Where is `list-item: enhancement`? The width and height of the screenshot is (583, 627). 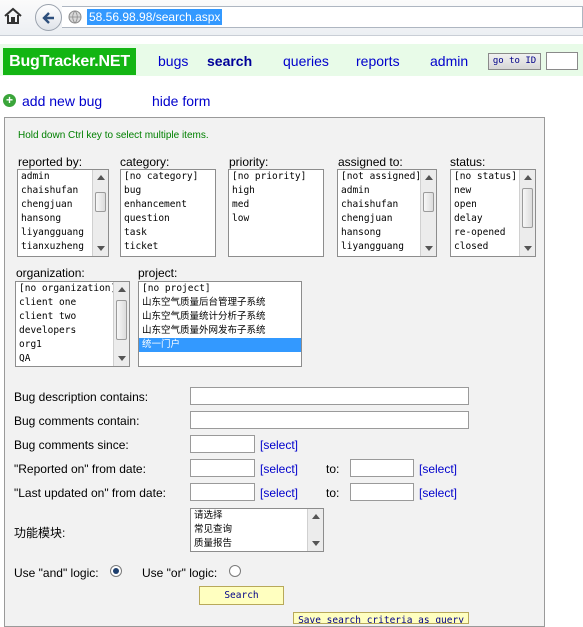 list-item: enhancement is located at coordinates (168, 205).